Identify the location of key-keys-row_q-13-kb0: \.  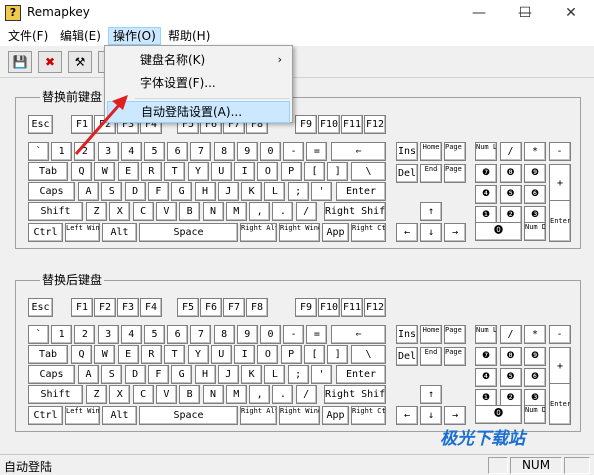
(368, 171).